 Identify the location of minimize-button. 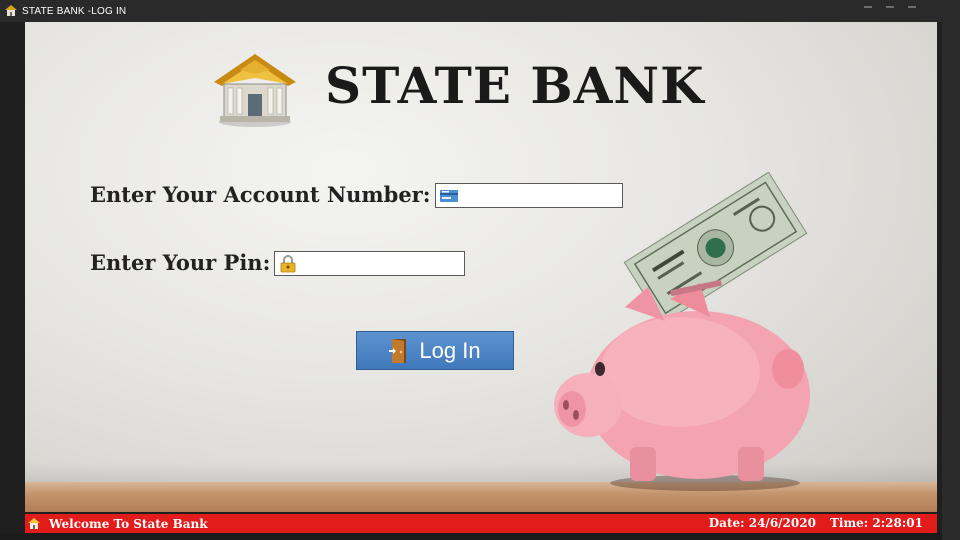
(868, 7).